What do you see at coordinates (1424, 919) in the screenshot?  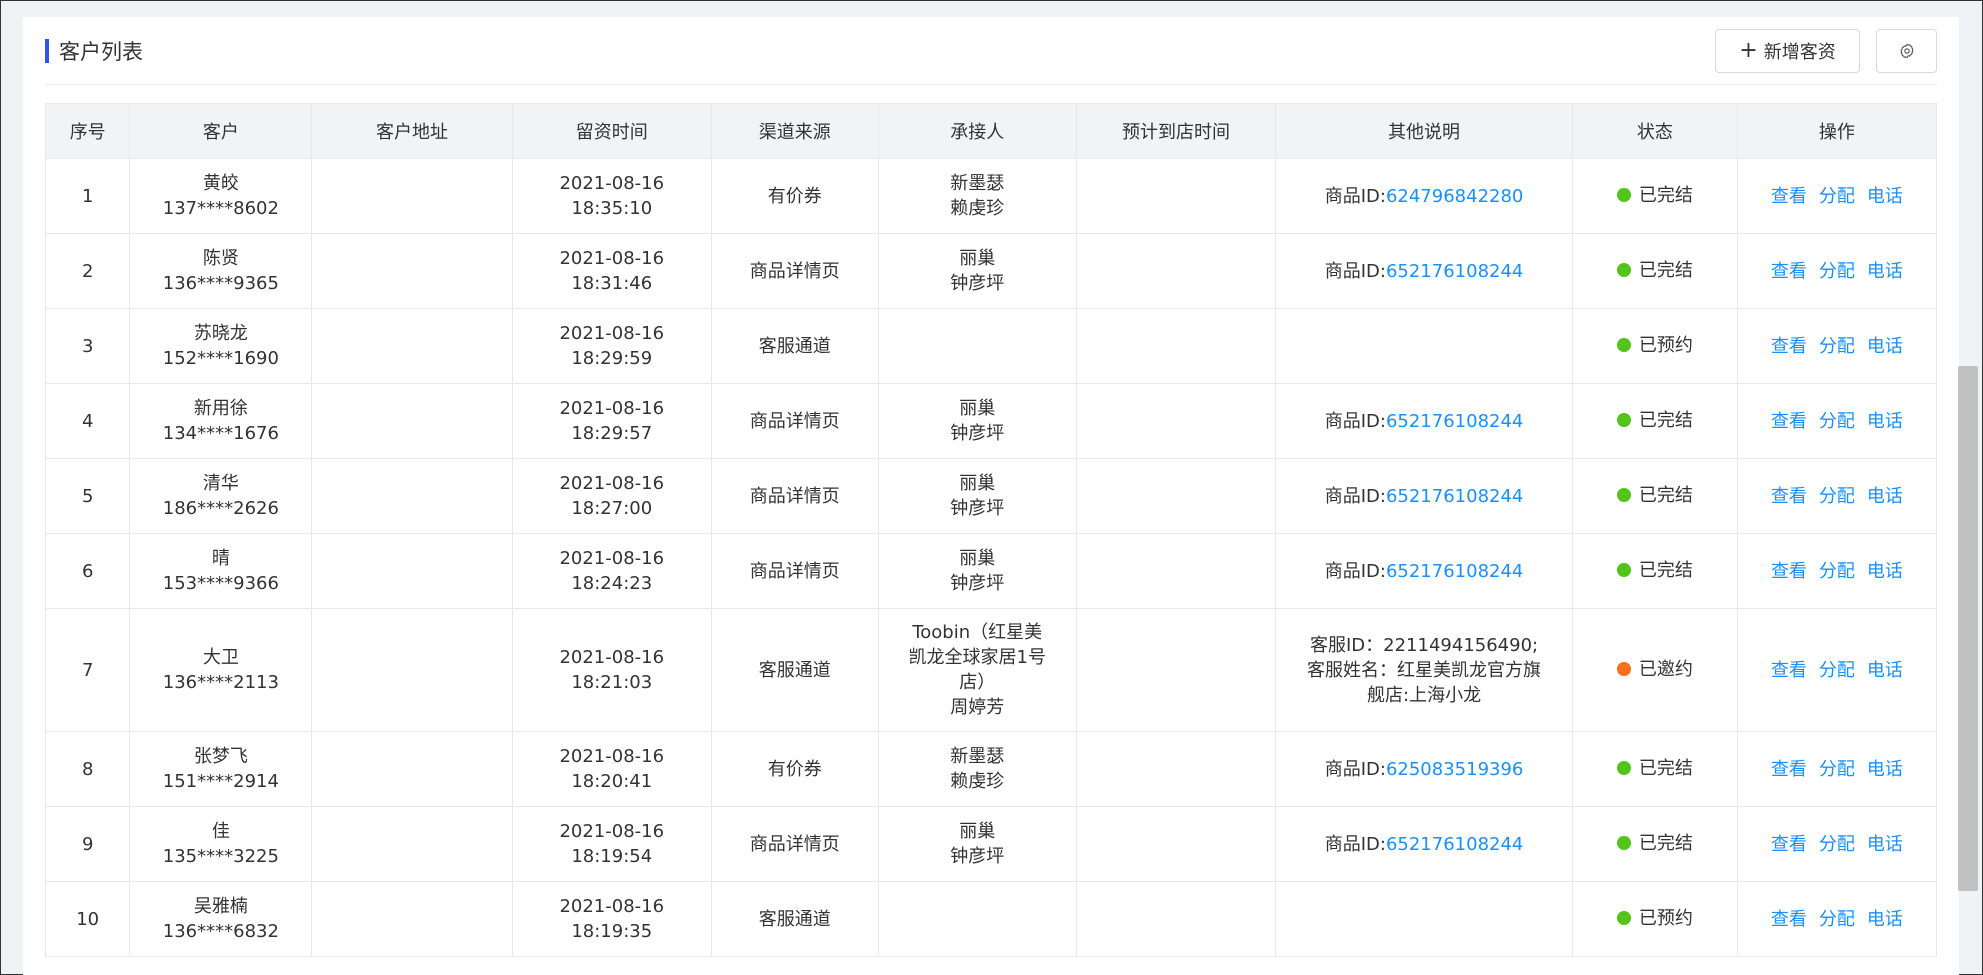 I see `cell-note` at bounding box center [1424, 919].